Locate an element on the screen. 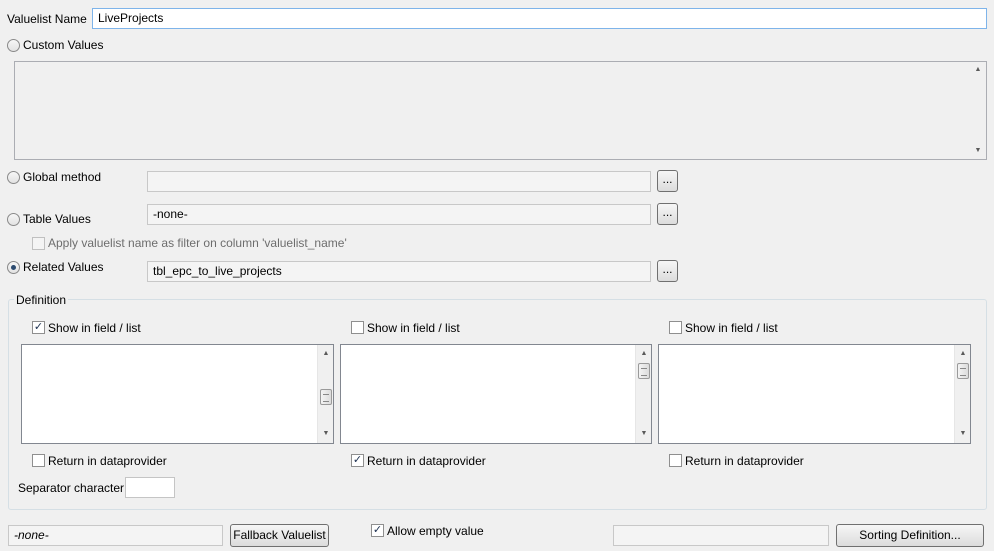 The image size is (994, 551). table-values-field: -none- is located at coordinates (399, 214).